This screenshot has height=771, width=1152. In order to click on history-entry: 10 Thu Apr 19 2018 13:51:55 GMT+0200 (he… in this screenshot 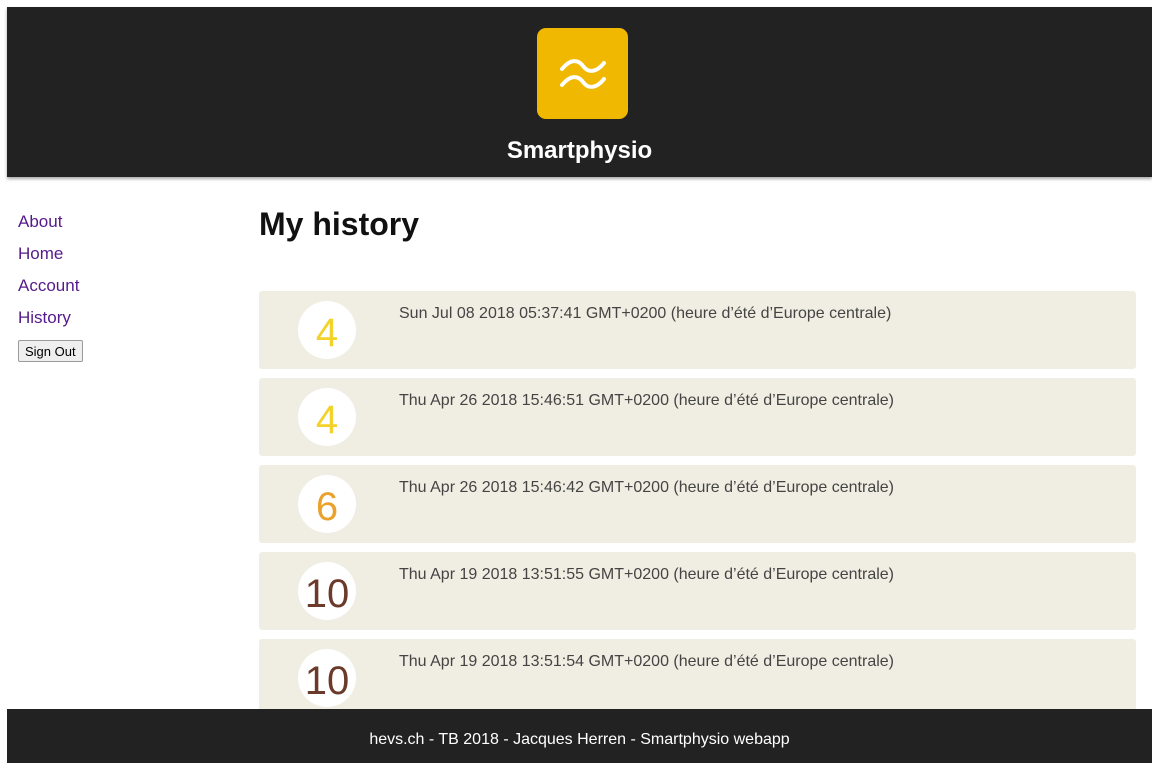, I will do `click(697, 591)`.